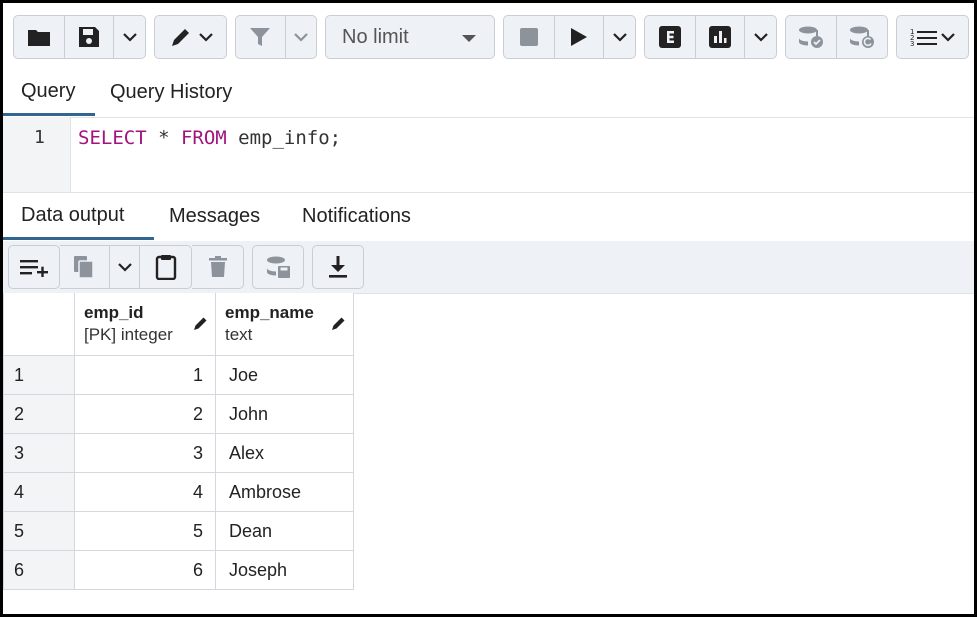  I want to click on query-tabs: Query Query History, so click(488, 93).